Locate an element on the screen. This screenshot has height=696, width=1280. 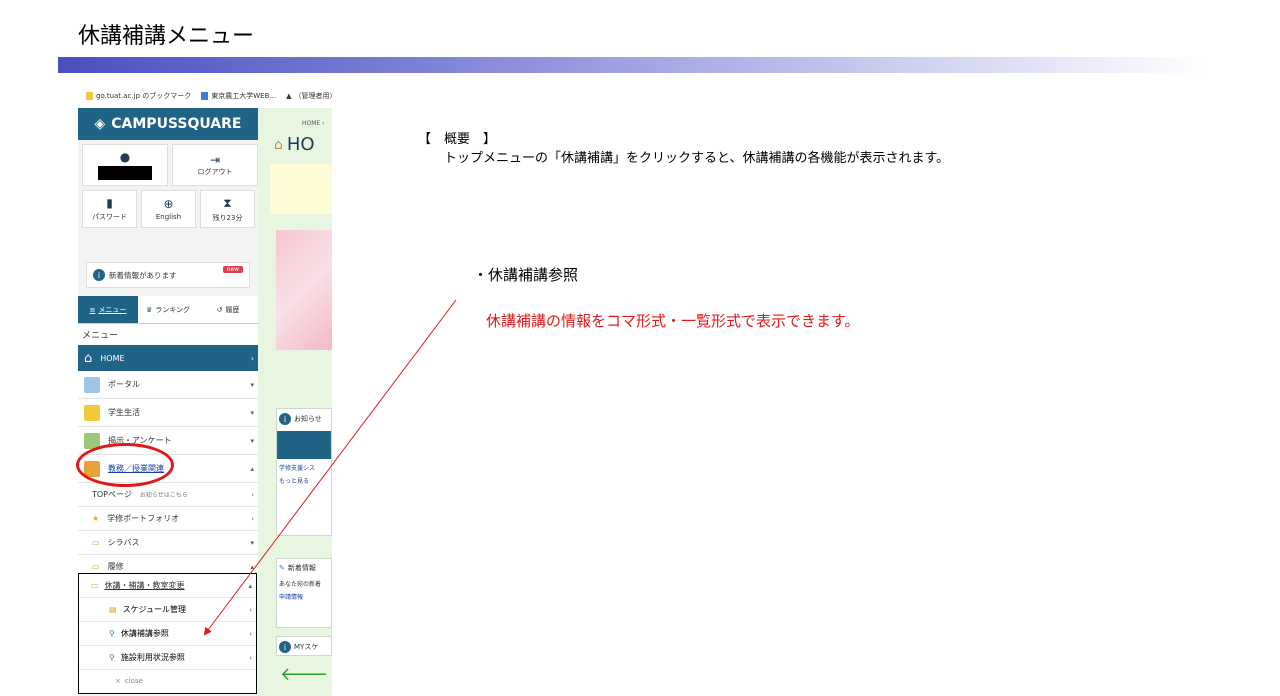
feature-description: 休講補講の情報をコマ形式・一覧形式で表示できます。 is located at coordinates (673, 321).